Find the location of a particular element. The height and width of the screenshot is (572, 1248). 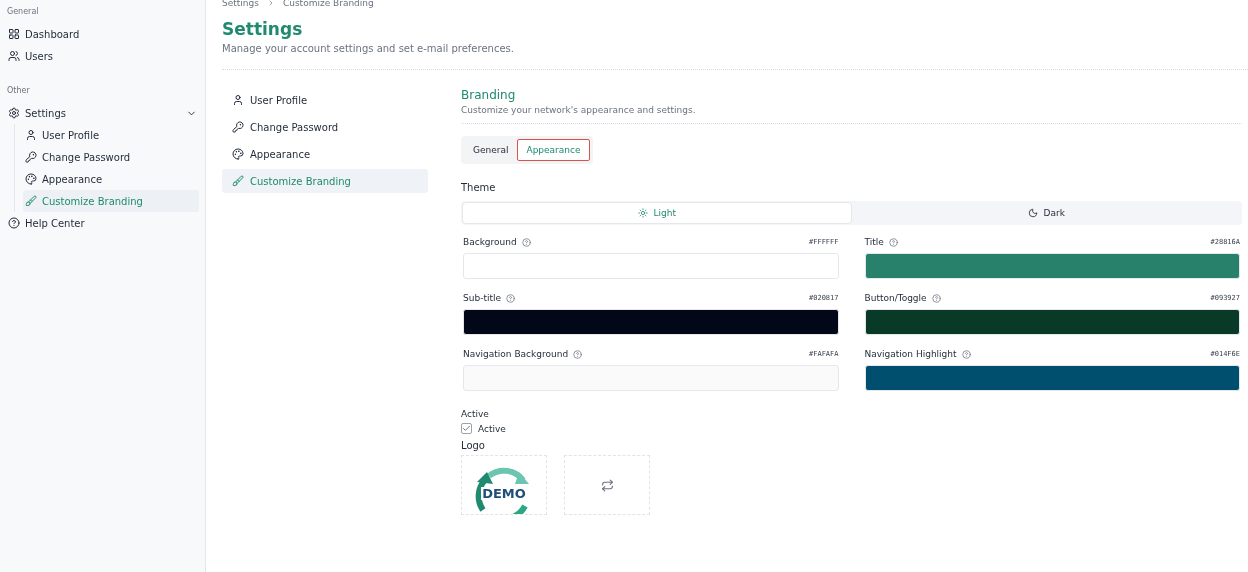

dashboard-icon is located at coordinates (14, 34).